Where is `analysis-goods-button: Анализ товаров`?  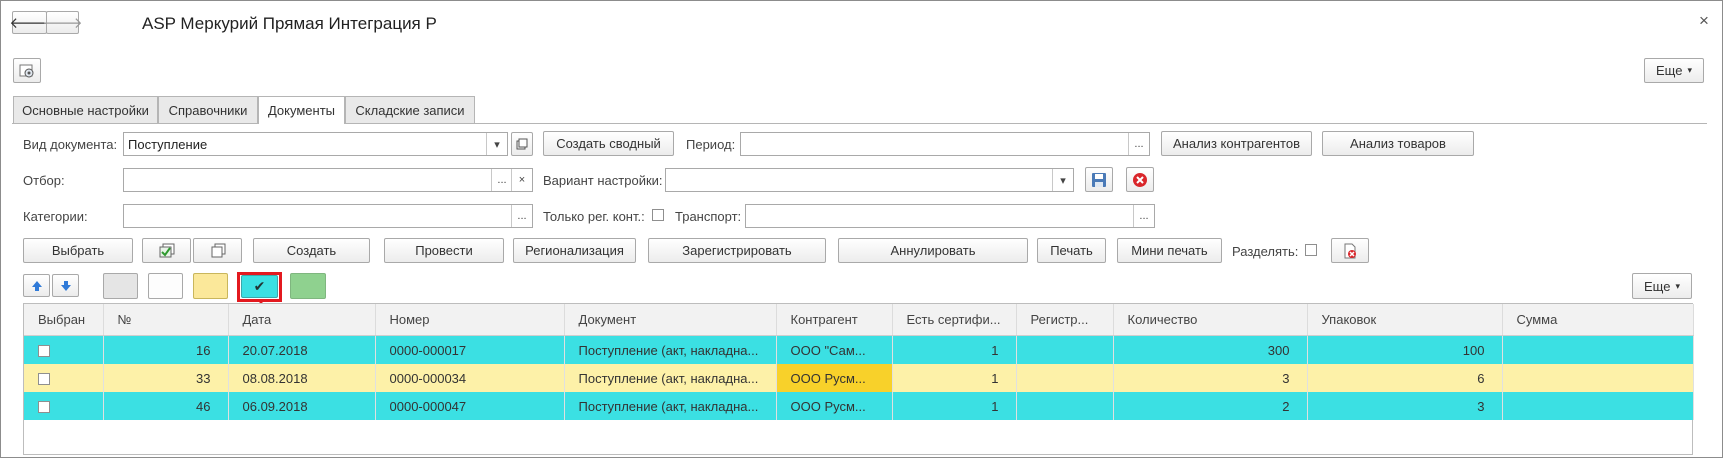
analysis-goods-button: Анализ товаров is located at coordinates (1398, 143).